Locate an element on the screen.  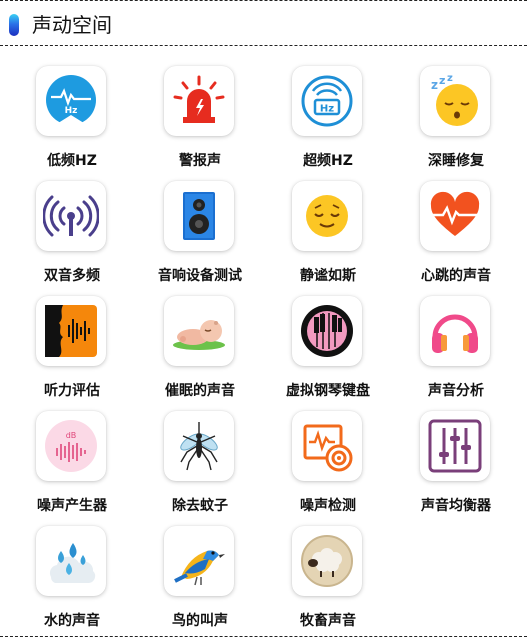
sheep-icon is located at coordinates (327, 561).